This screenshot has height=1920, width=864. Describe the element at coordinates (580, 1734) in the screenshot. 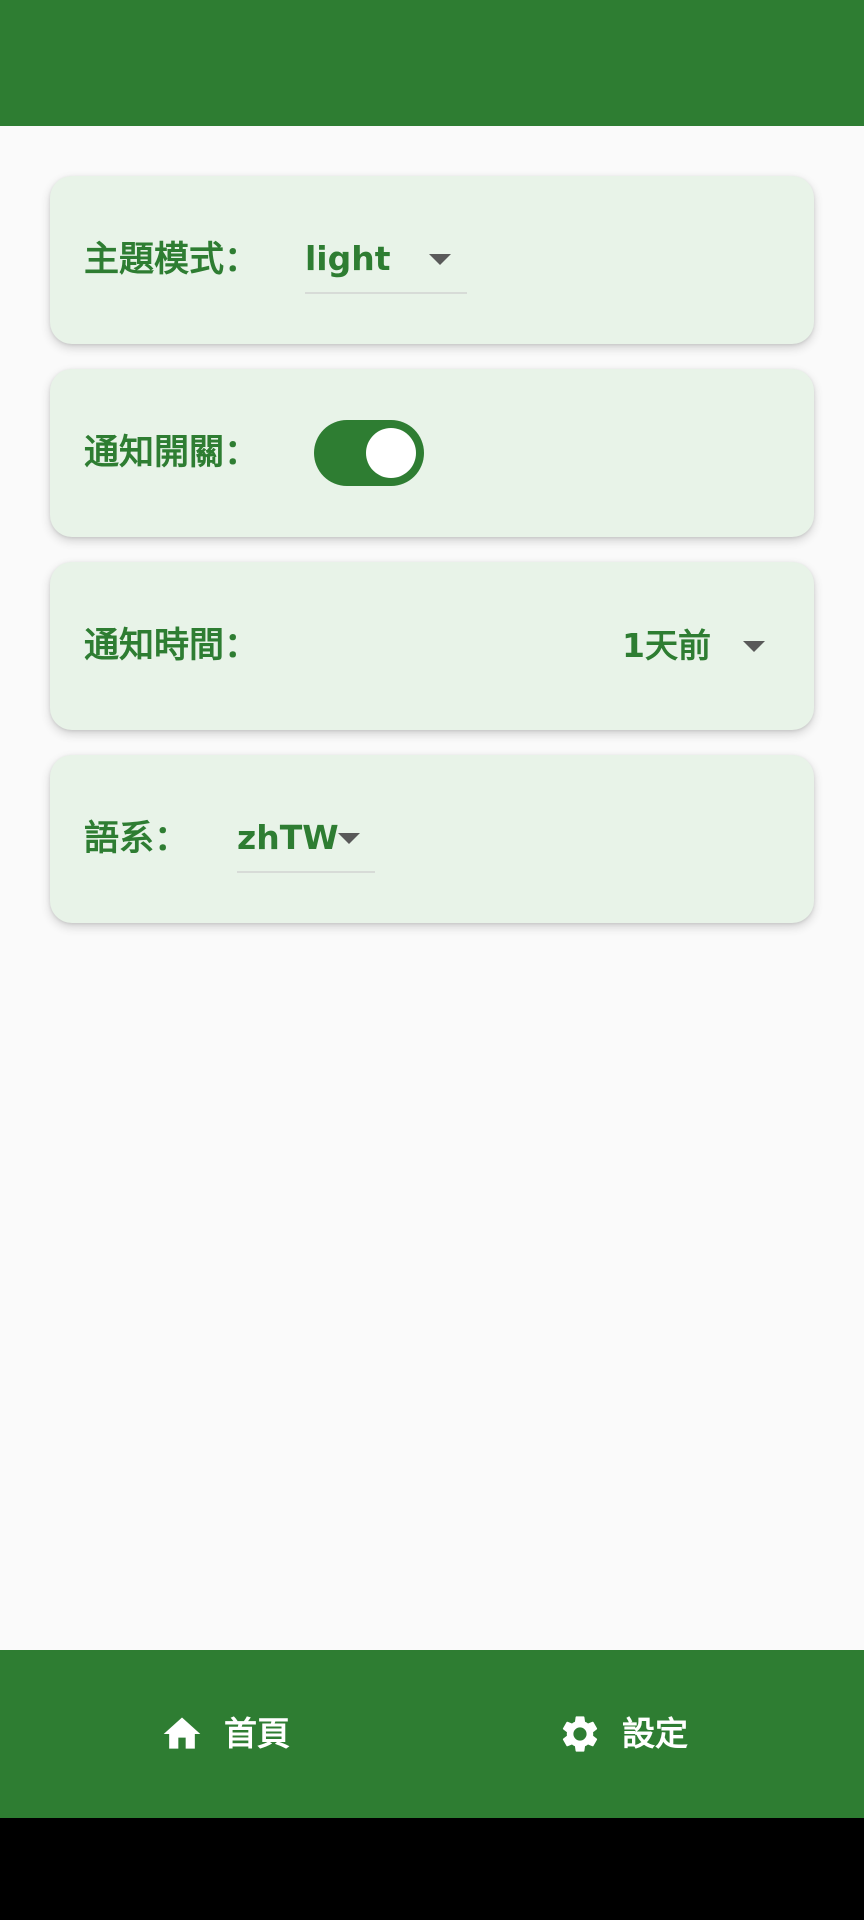

I see `gear-icon` at that location.